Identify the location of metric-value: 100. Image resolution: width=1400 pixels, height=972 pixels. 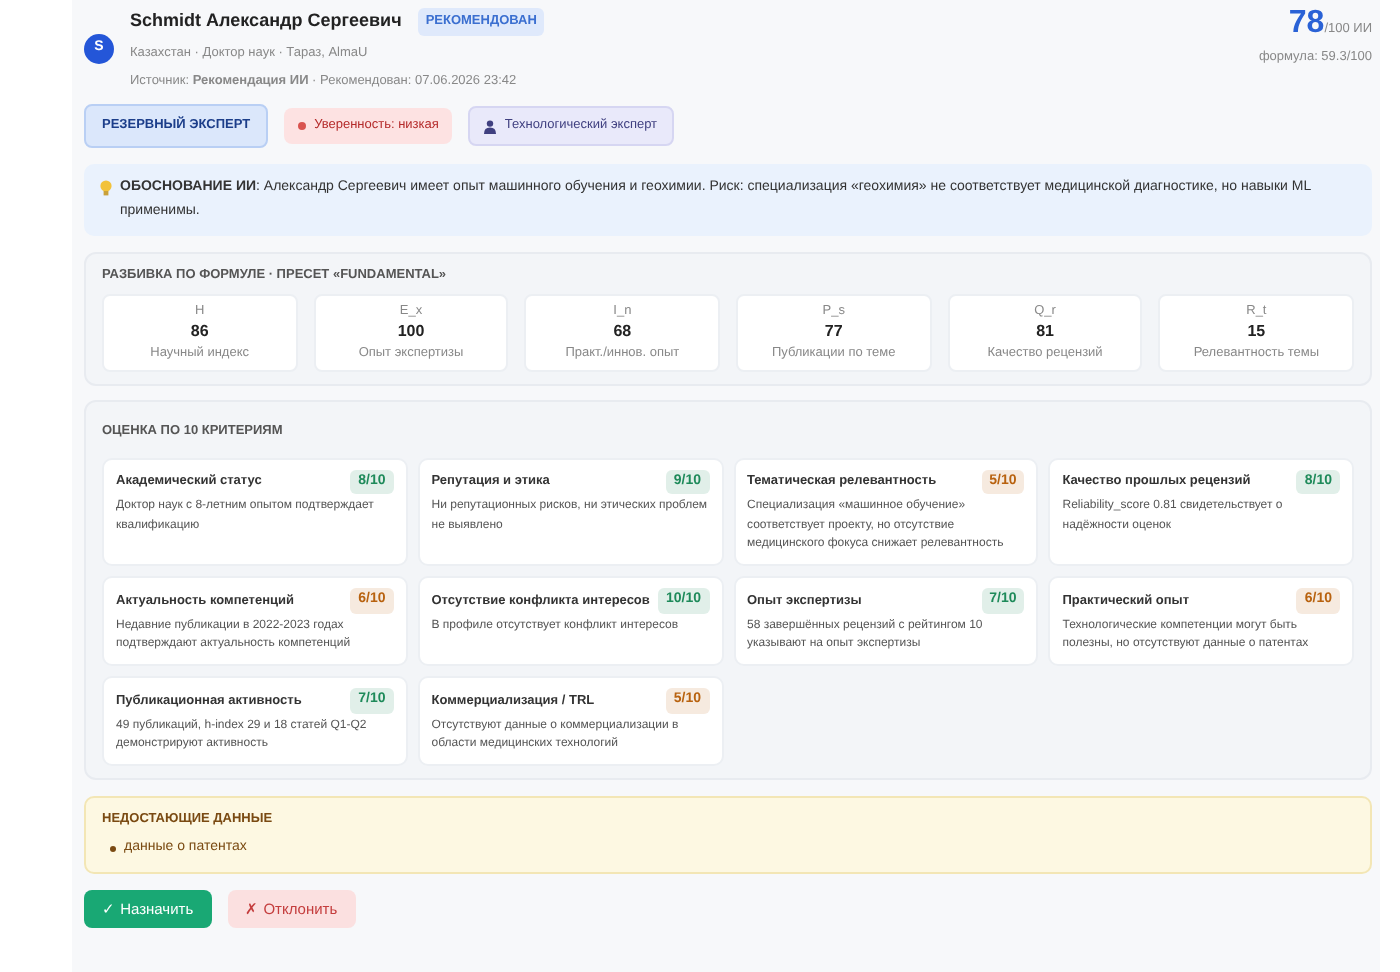
(411, 332).